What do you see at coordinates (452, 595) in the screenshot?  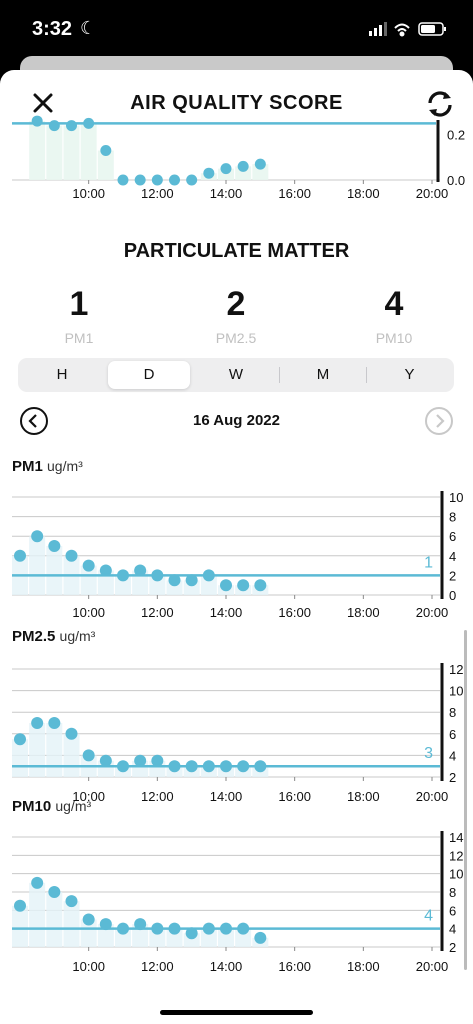 I see `y-tick-label: 0` at bounding box center [452, 595].